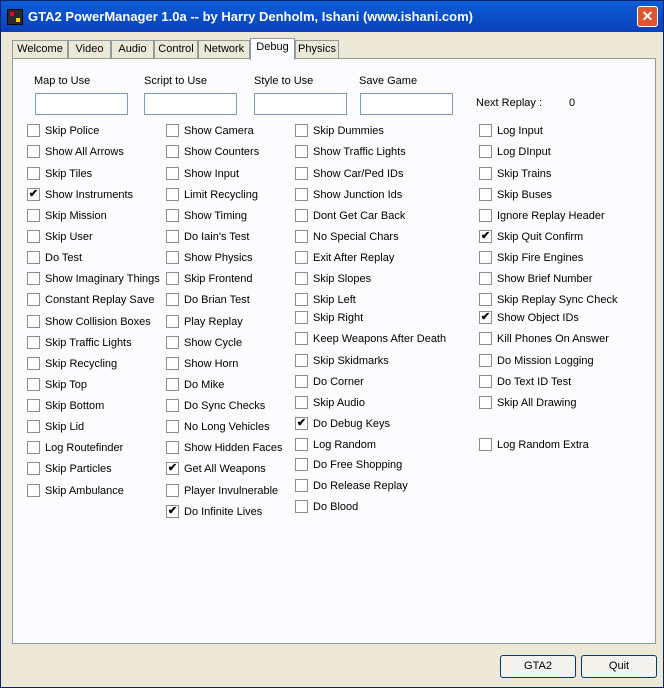 The height and width of the screenshot is (688, 664). What do you see at coordinates (272, 49) in the screenshot?
I see `tab-debug: Debug` at bounding box center [272, 49].